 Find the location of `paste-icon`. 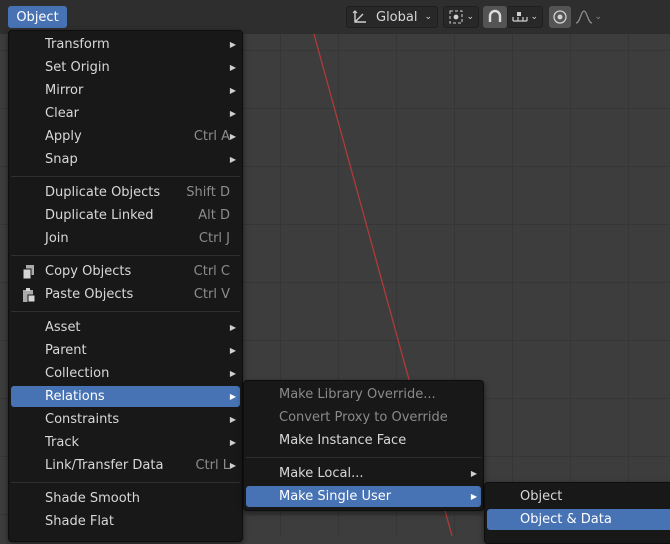

paste-icon is located at coordinates (29, 294).